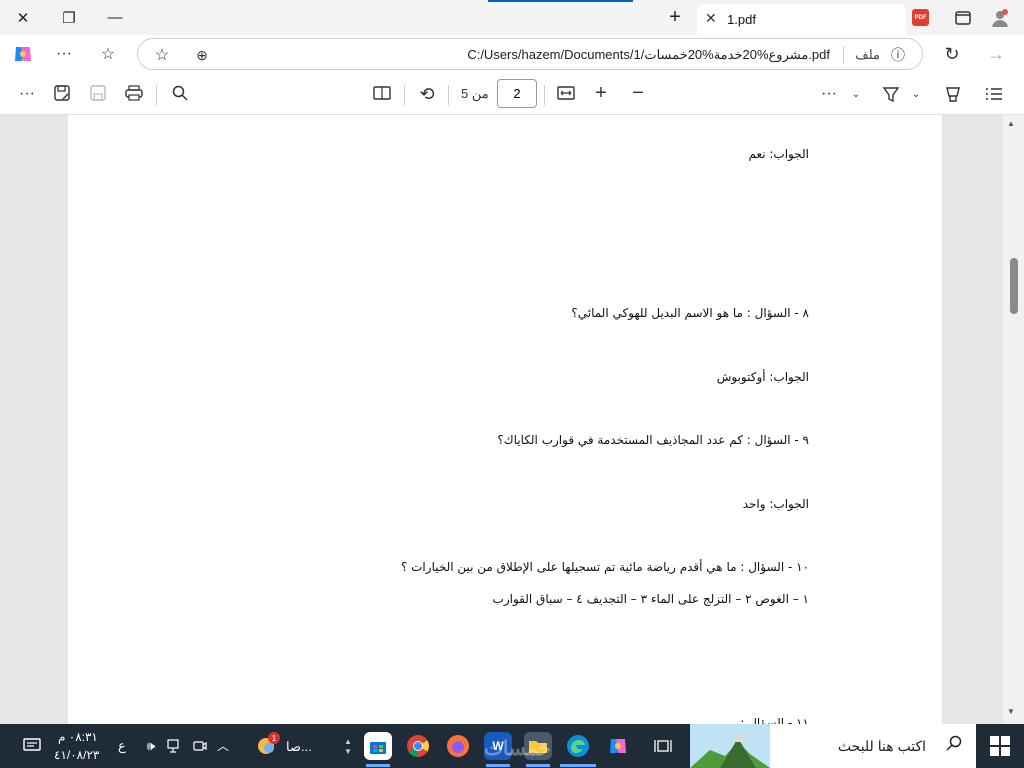 The image size is (1024, 768). I want to click on scrollbar-thumb, so click(1014, 286).